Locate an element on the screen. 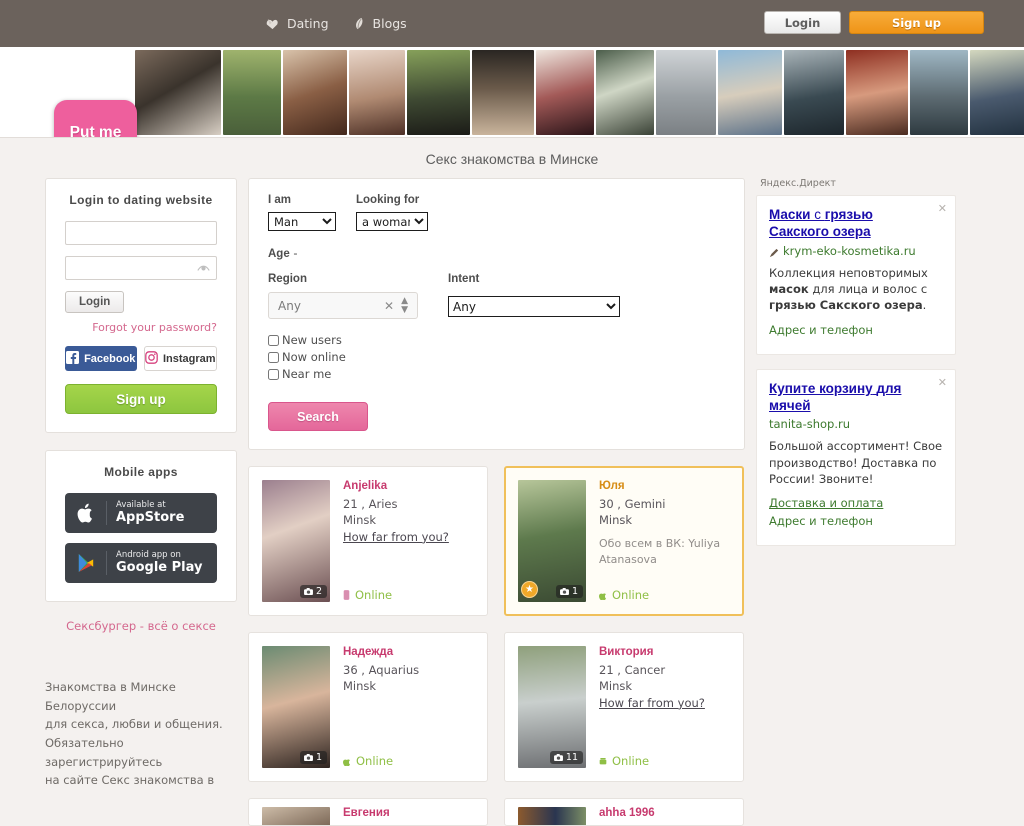  profile-photo: 1 is located at coordinates (296, 707).